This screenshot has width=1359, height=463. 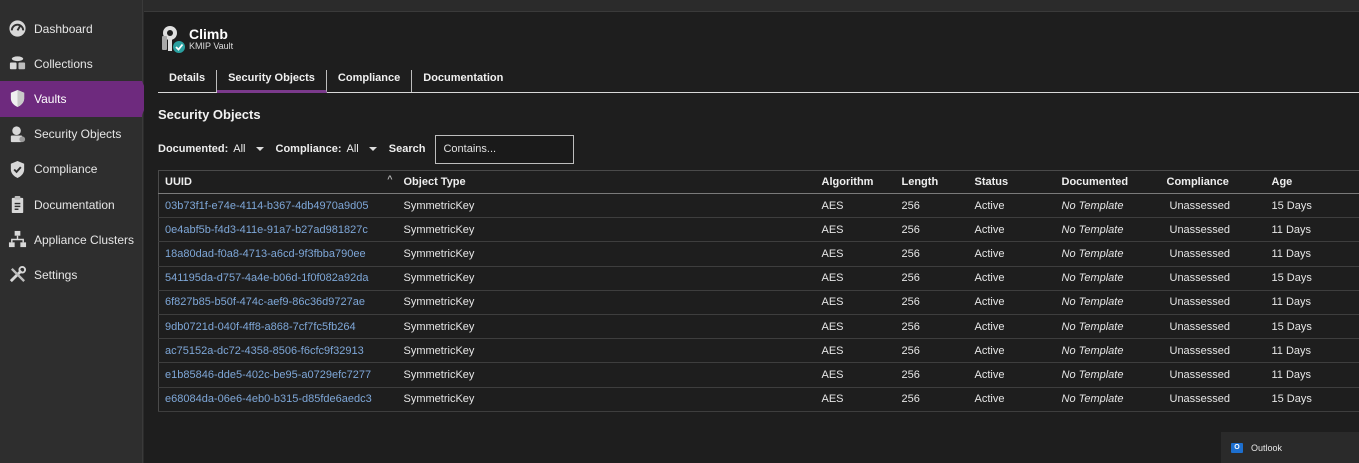 I want to click on age-cell: 11 Days, so click(x=1312, y=254).